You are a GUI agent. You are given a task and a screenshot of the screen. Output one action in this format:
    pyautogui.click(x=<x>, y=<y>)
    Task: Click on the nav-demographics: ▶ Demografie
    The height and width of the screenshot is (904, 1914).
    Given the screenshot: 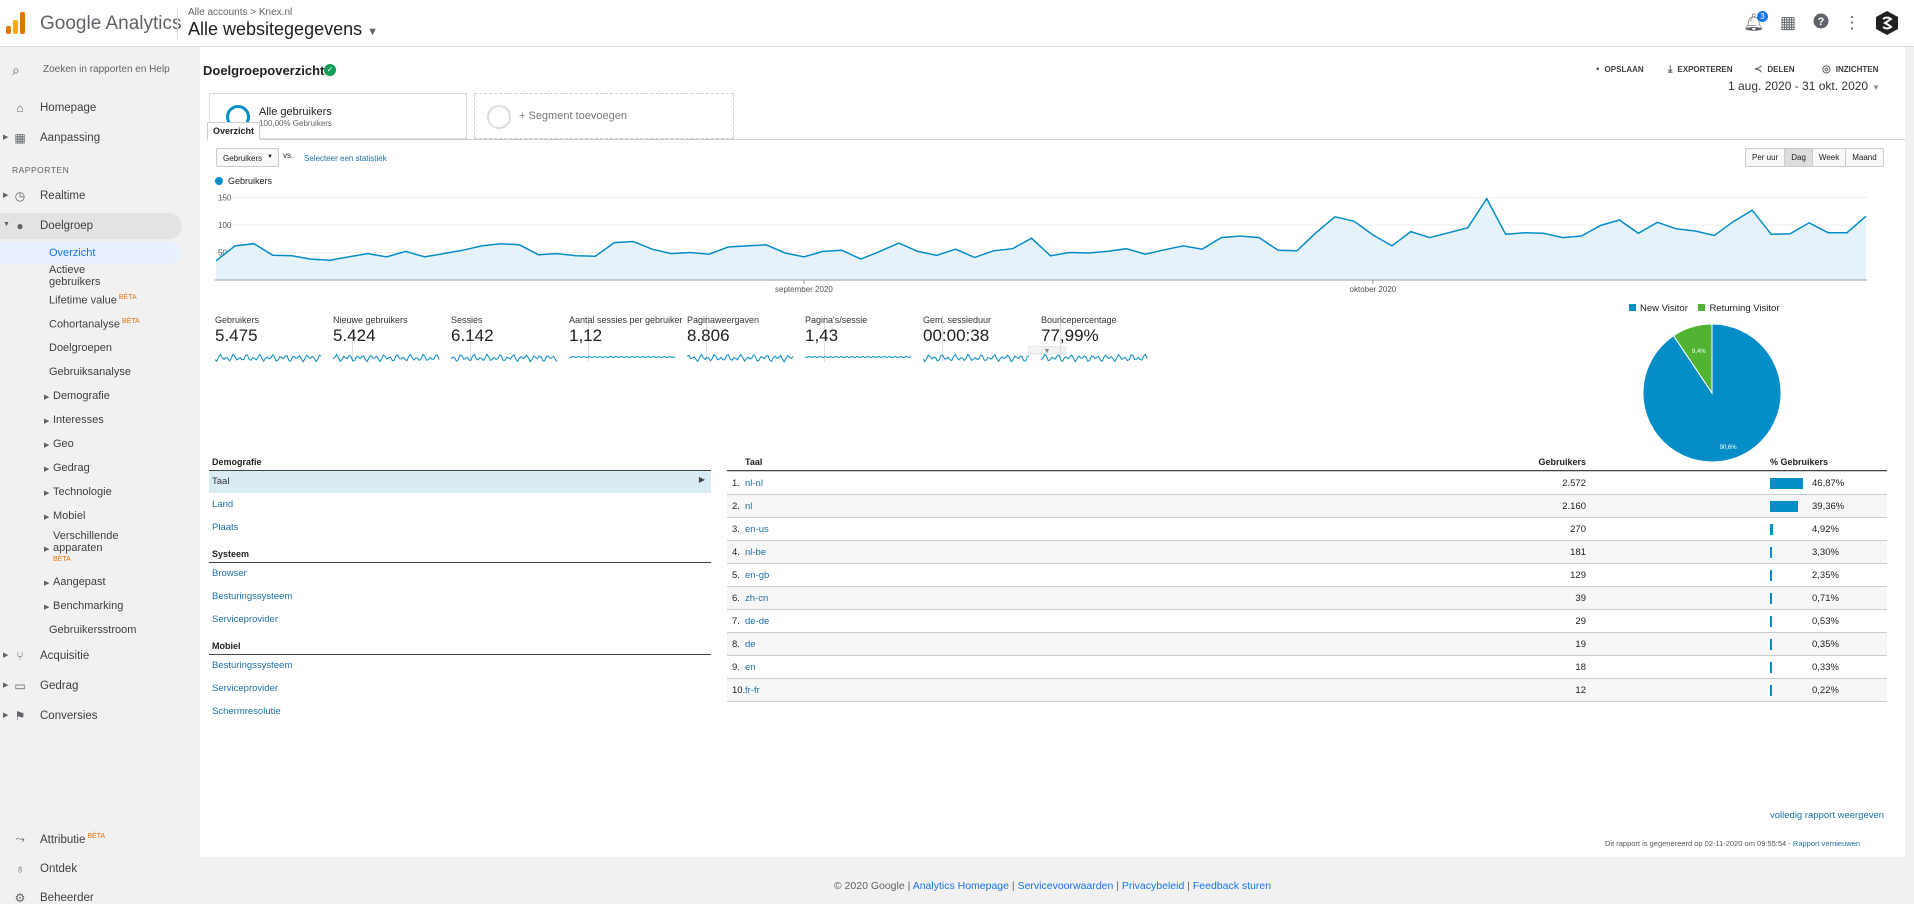 What is the action you would take?
    pyautogui.click(x=77, y=396)
    